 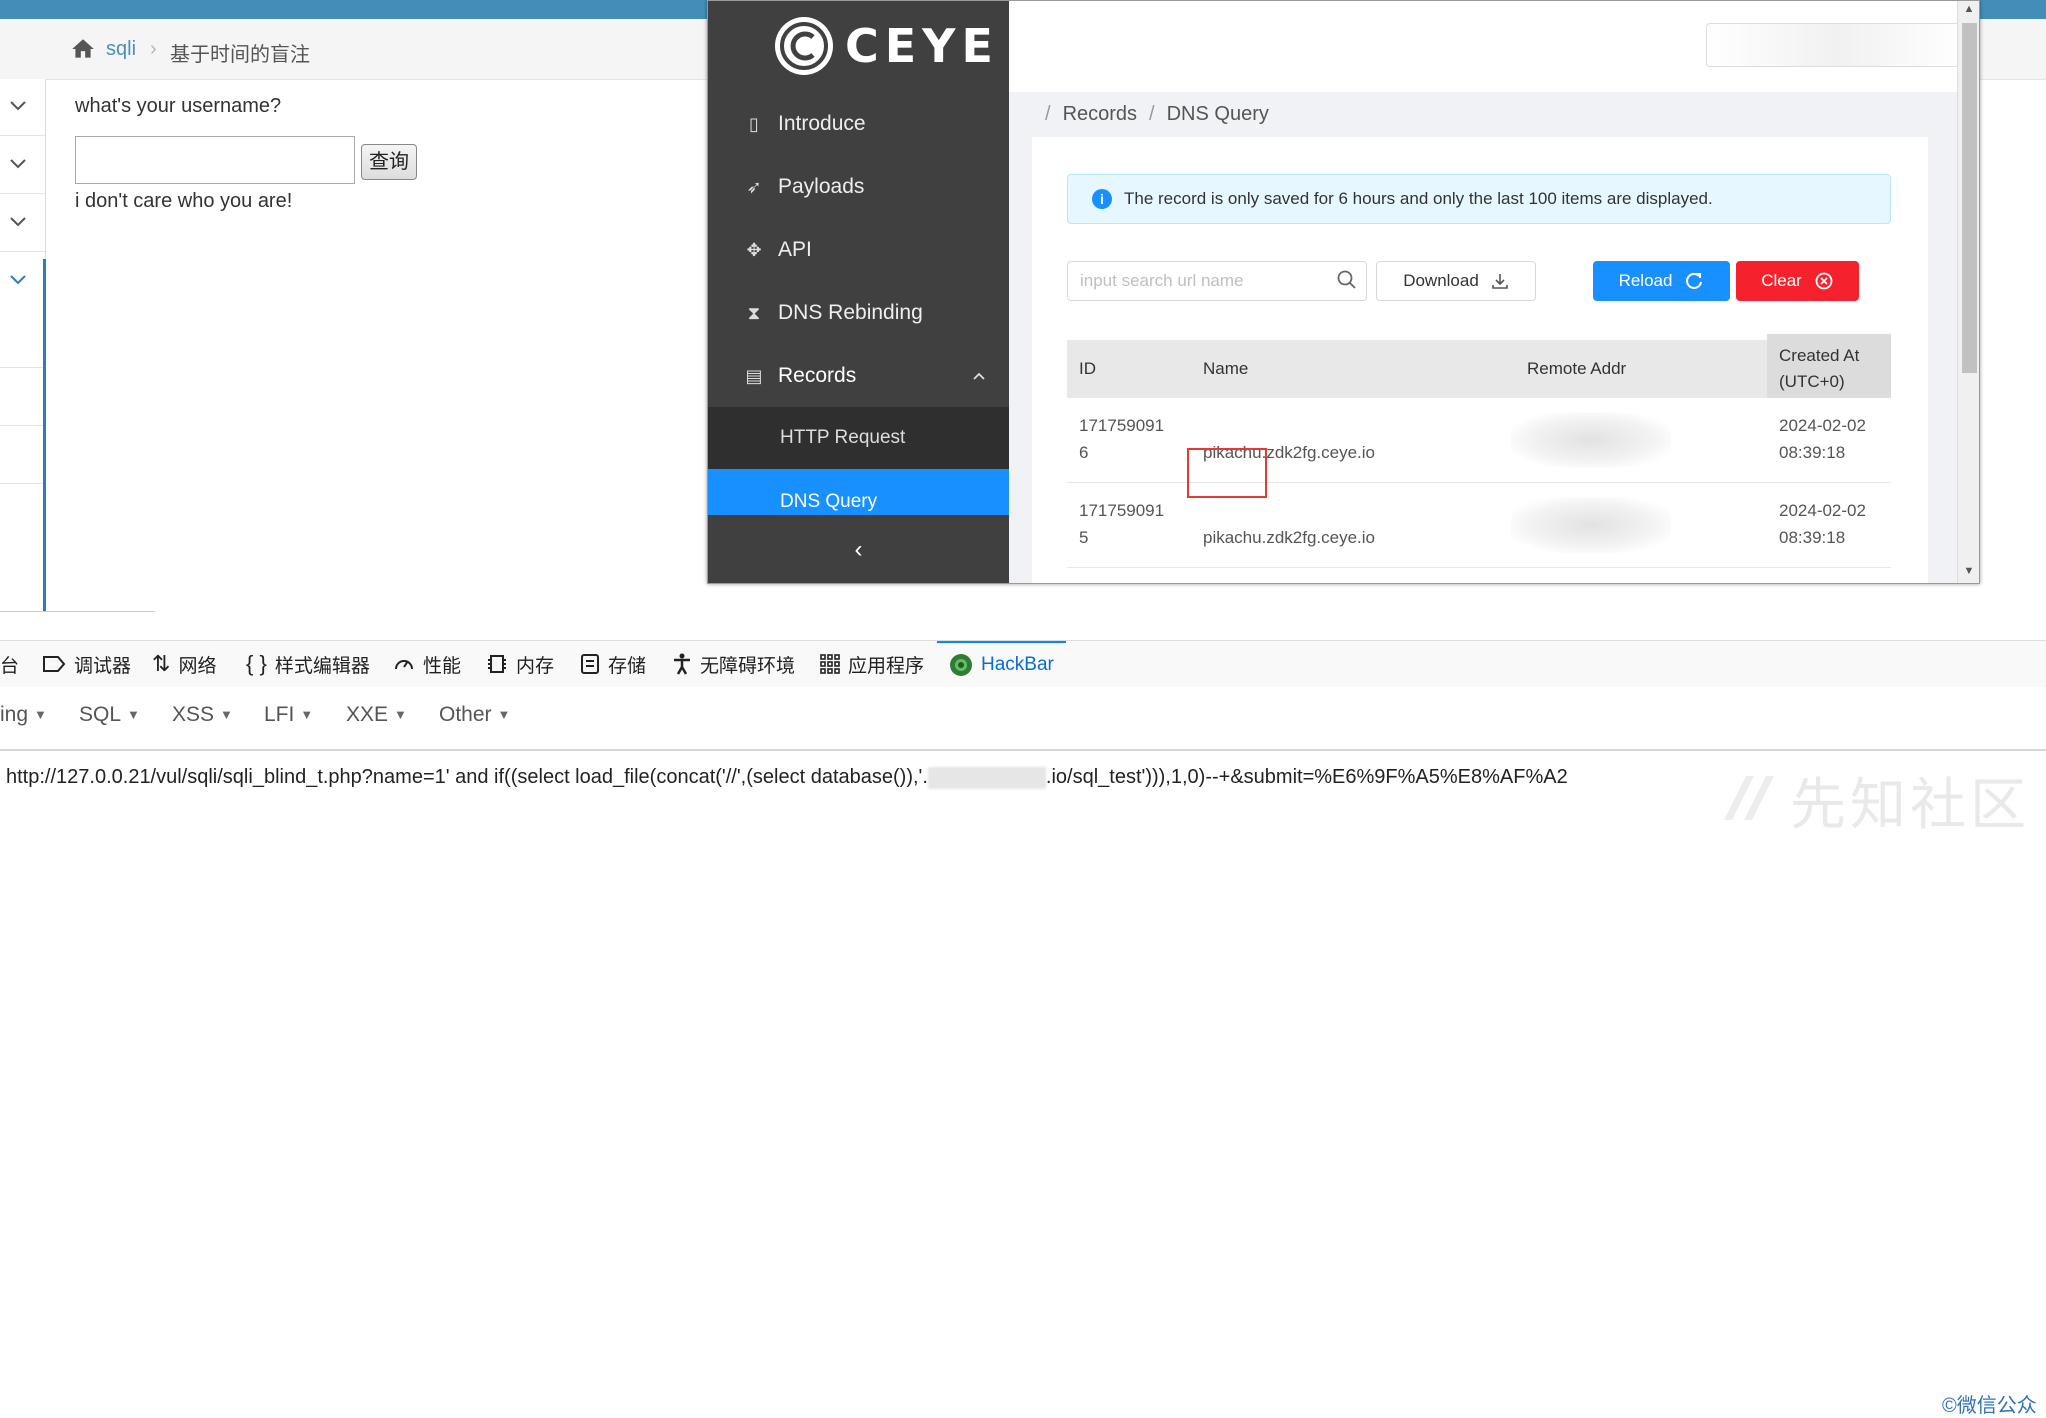 What do you see at coordinates (376, 715) in the screenshot?
I see `hackbar-menu-xxe: XXE ▼` at bounding box center [376, 715].